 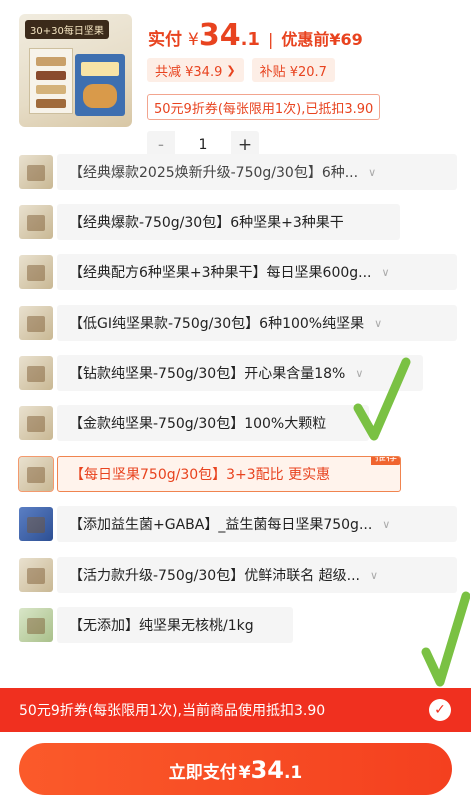 I want to click on sku-option: 【金款纯坚果-750g/30包】100%大颗粒, so click(x=194, y=423).